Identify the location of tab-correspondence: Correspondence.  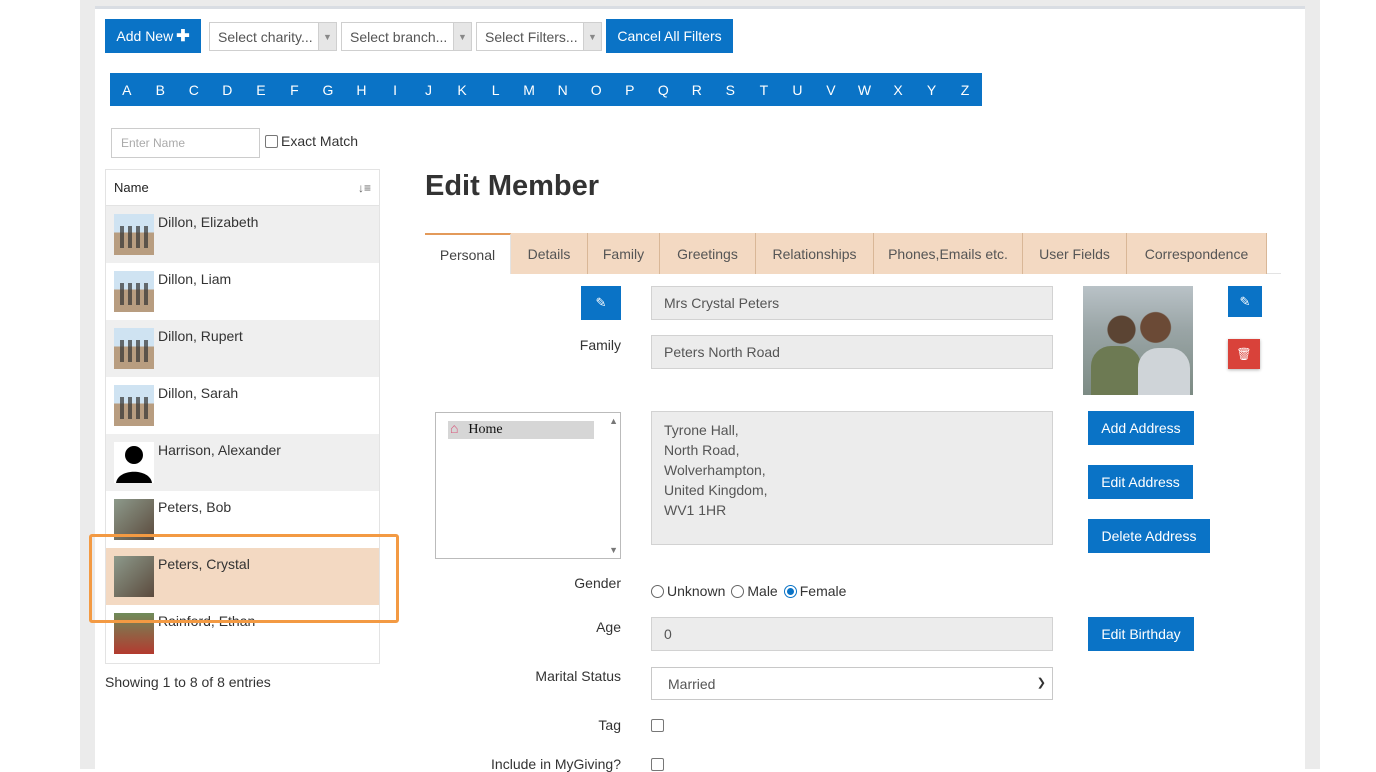
(1197, 253).